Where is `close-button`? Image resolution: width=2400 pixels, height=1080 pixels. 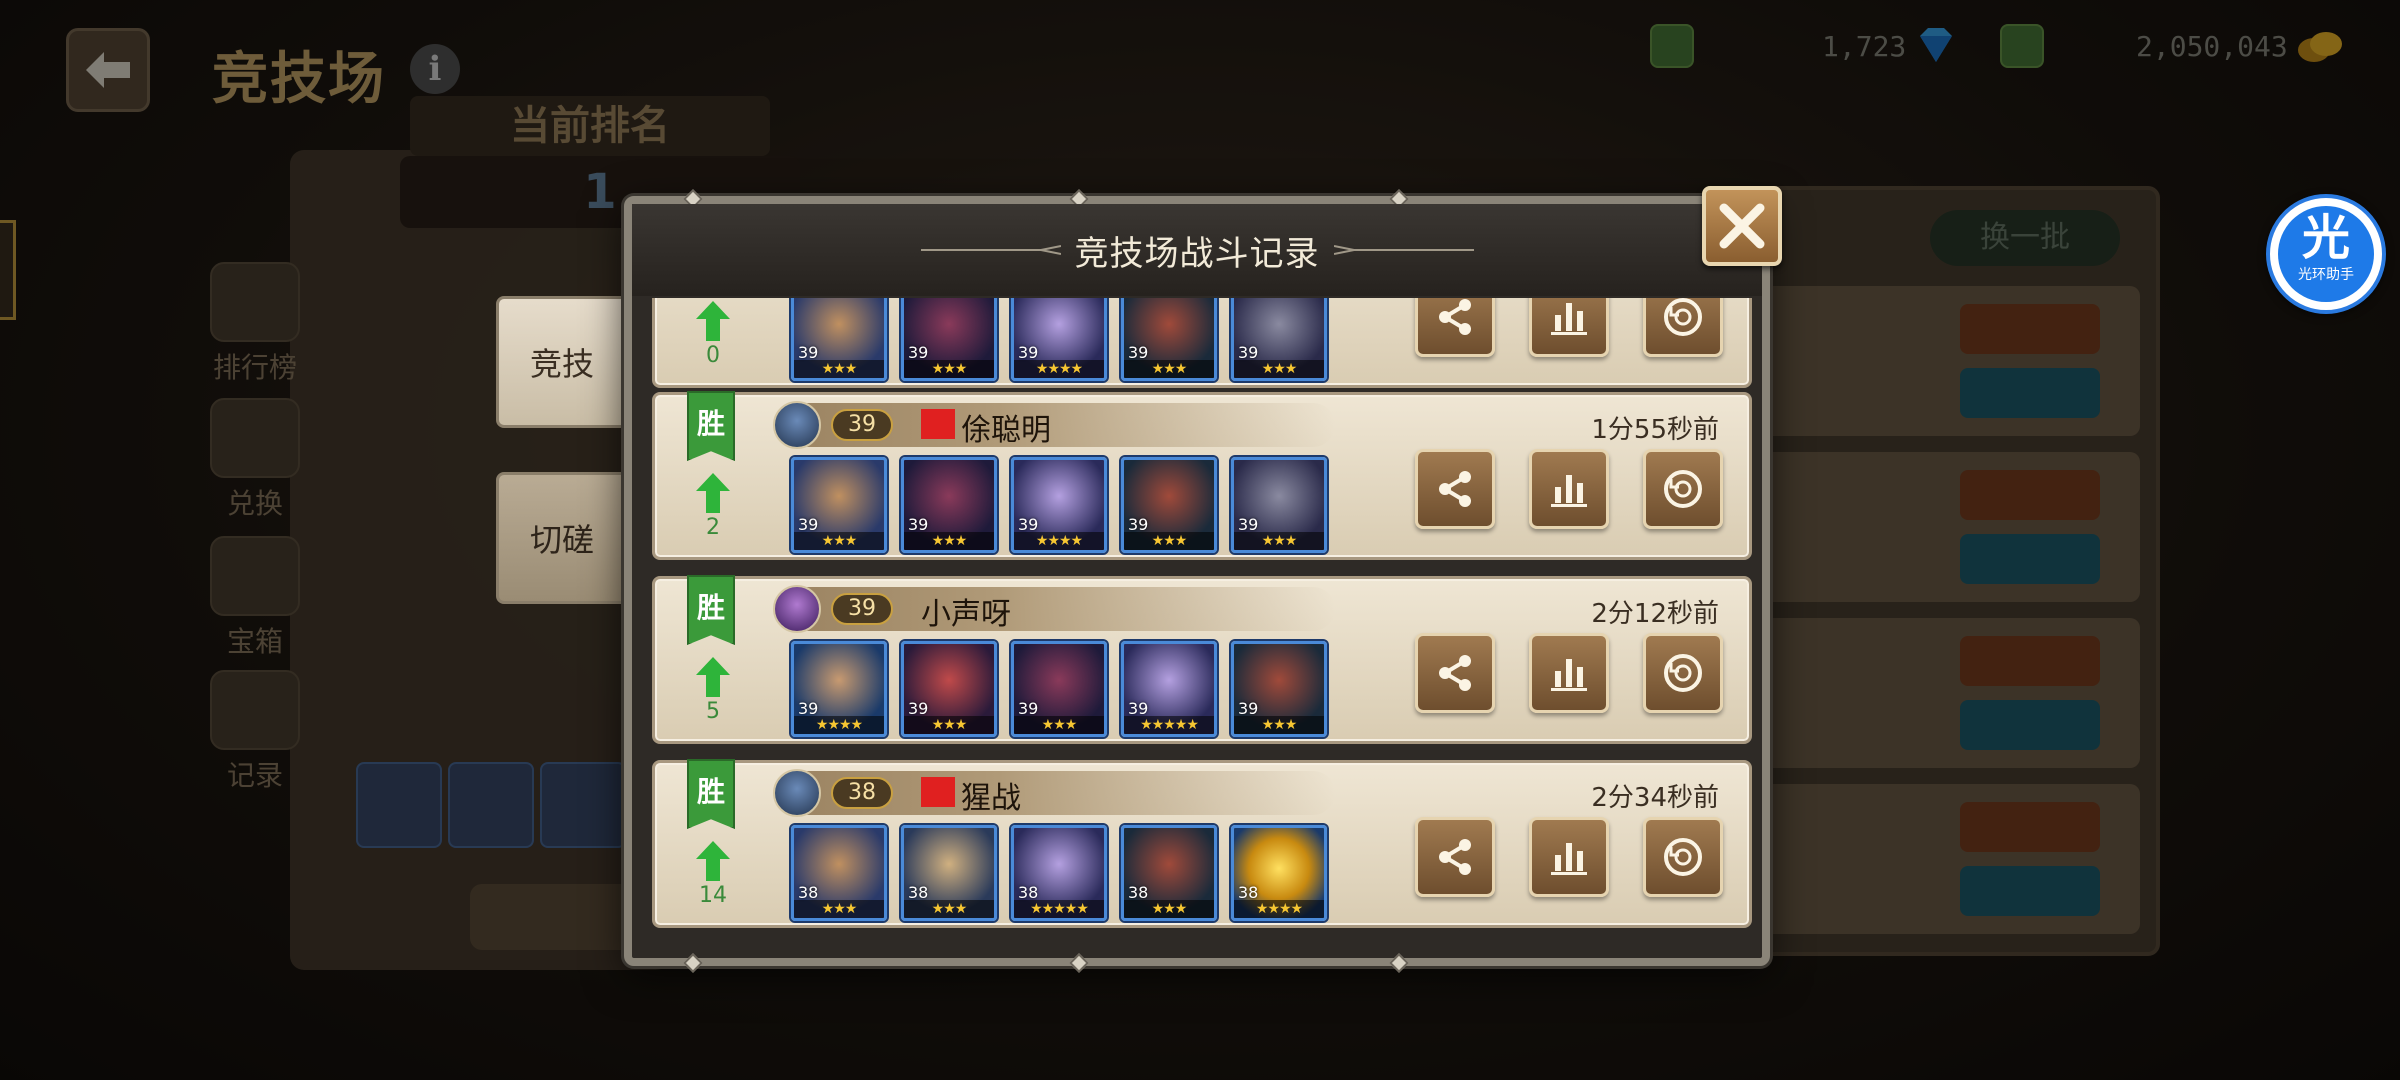 close-button is located at coordinates (1742, 226).